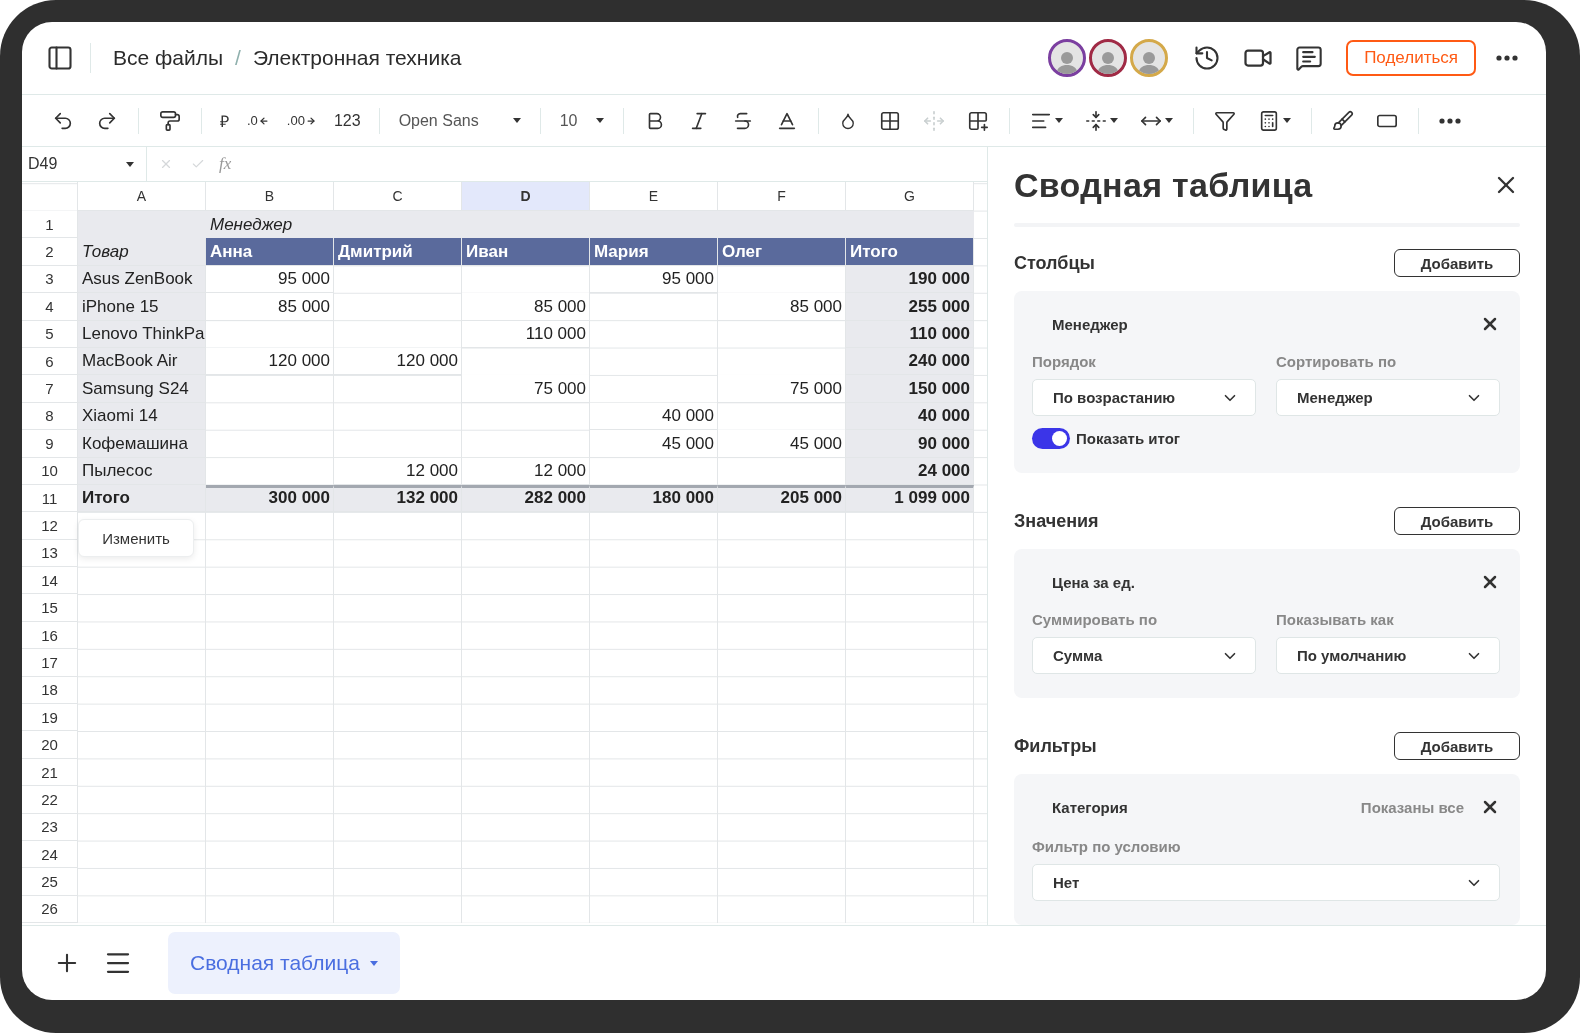  I want to click on row-number: 25, so click(50, 882).